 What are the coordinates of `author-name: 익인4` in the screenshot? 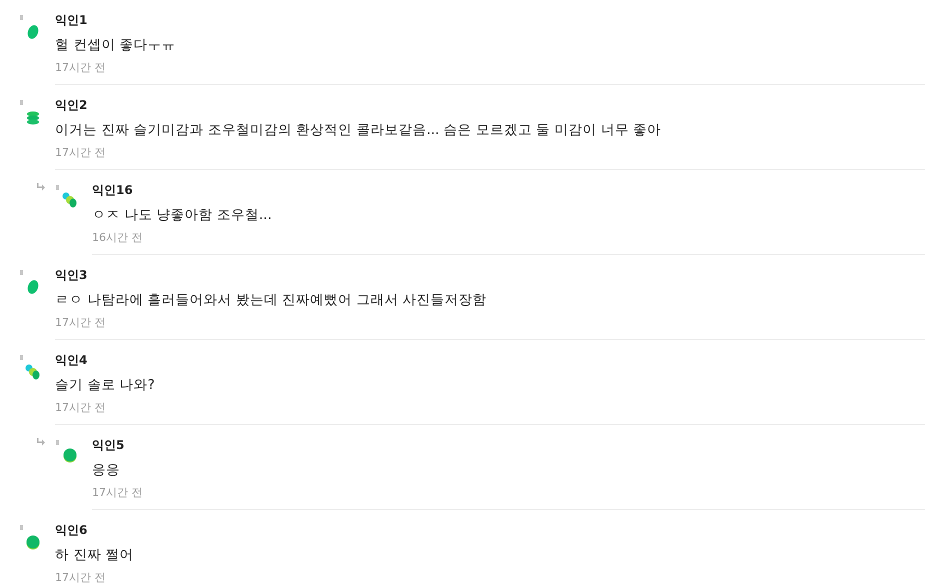 It's located at (490, 360).